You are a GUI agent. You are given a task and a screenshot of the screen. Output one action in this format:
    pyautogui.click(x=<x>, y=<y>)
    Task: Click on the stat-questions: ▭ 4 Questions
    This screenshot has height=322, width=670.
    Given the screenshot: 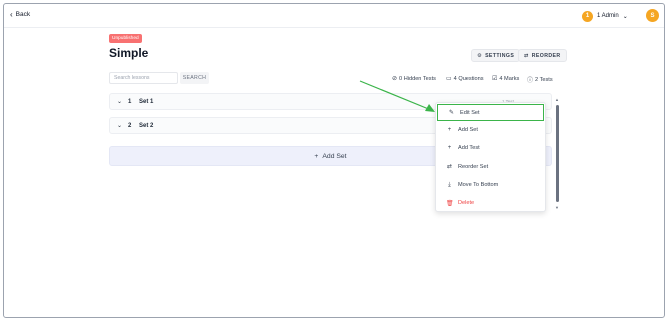 What is the action you would take?
    pyautogui.click(x=465, y=79)
    